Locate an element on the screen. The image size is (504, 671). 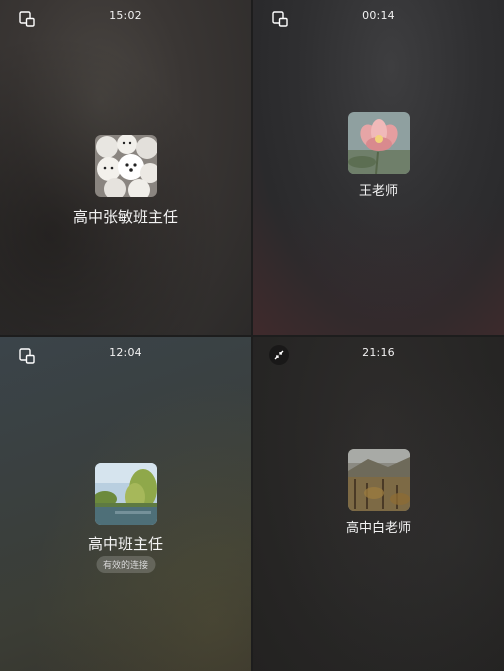
connection-status-badge: 有效的连接 is located at coordinates (125, 564).